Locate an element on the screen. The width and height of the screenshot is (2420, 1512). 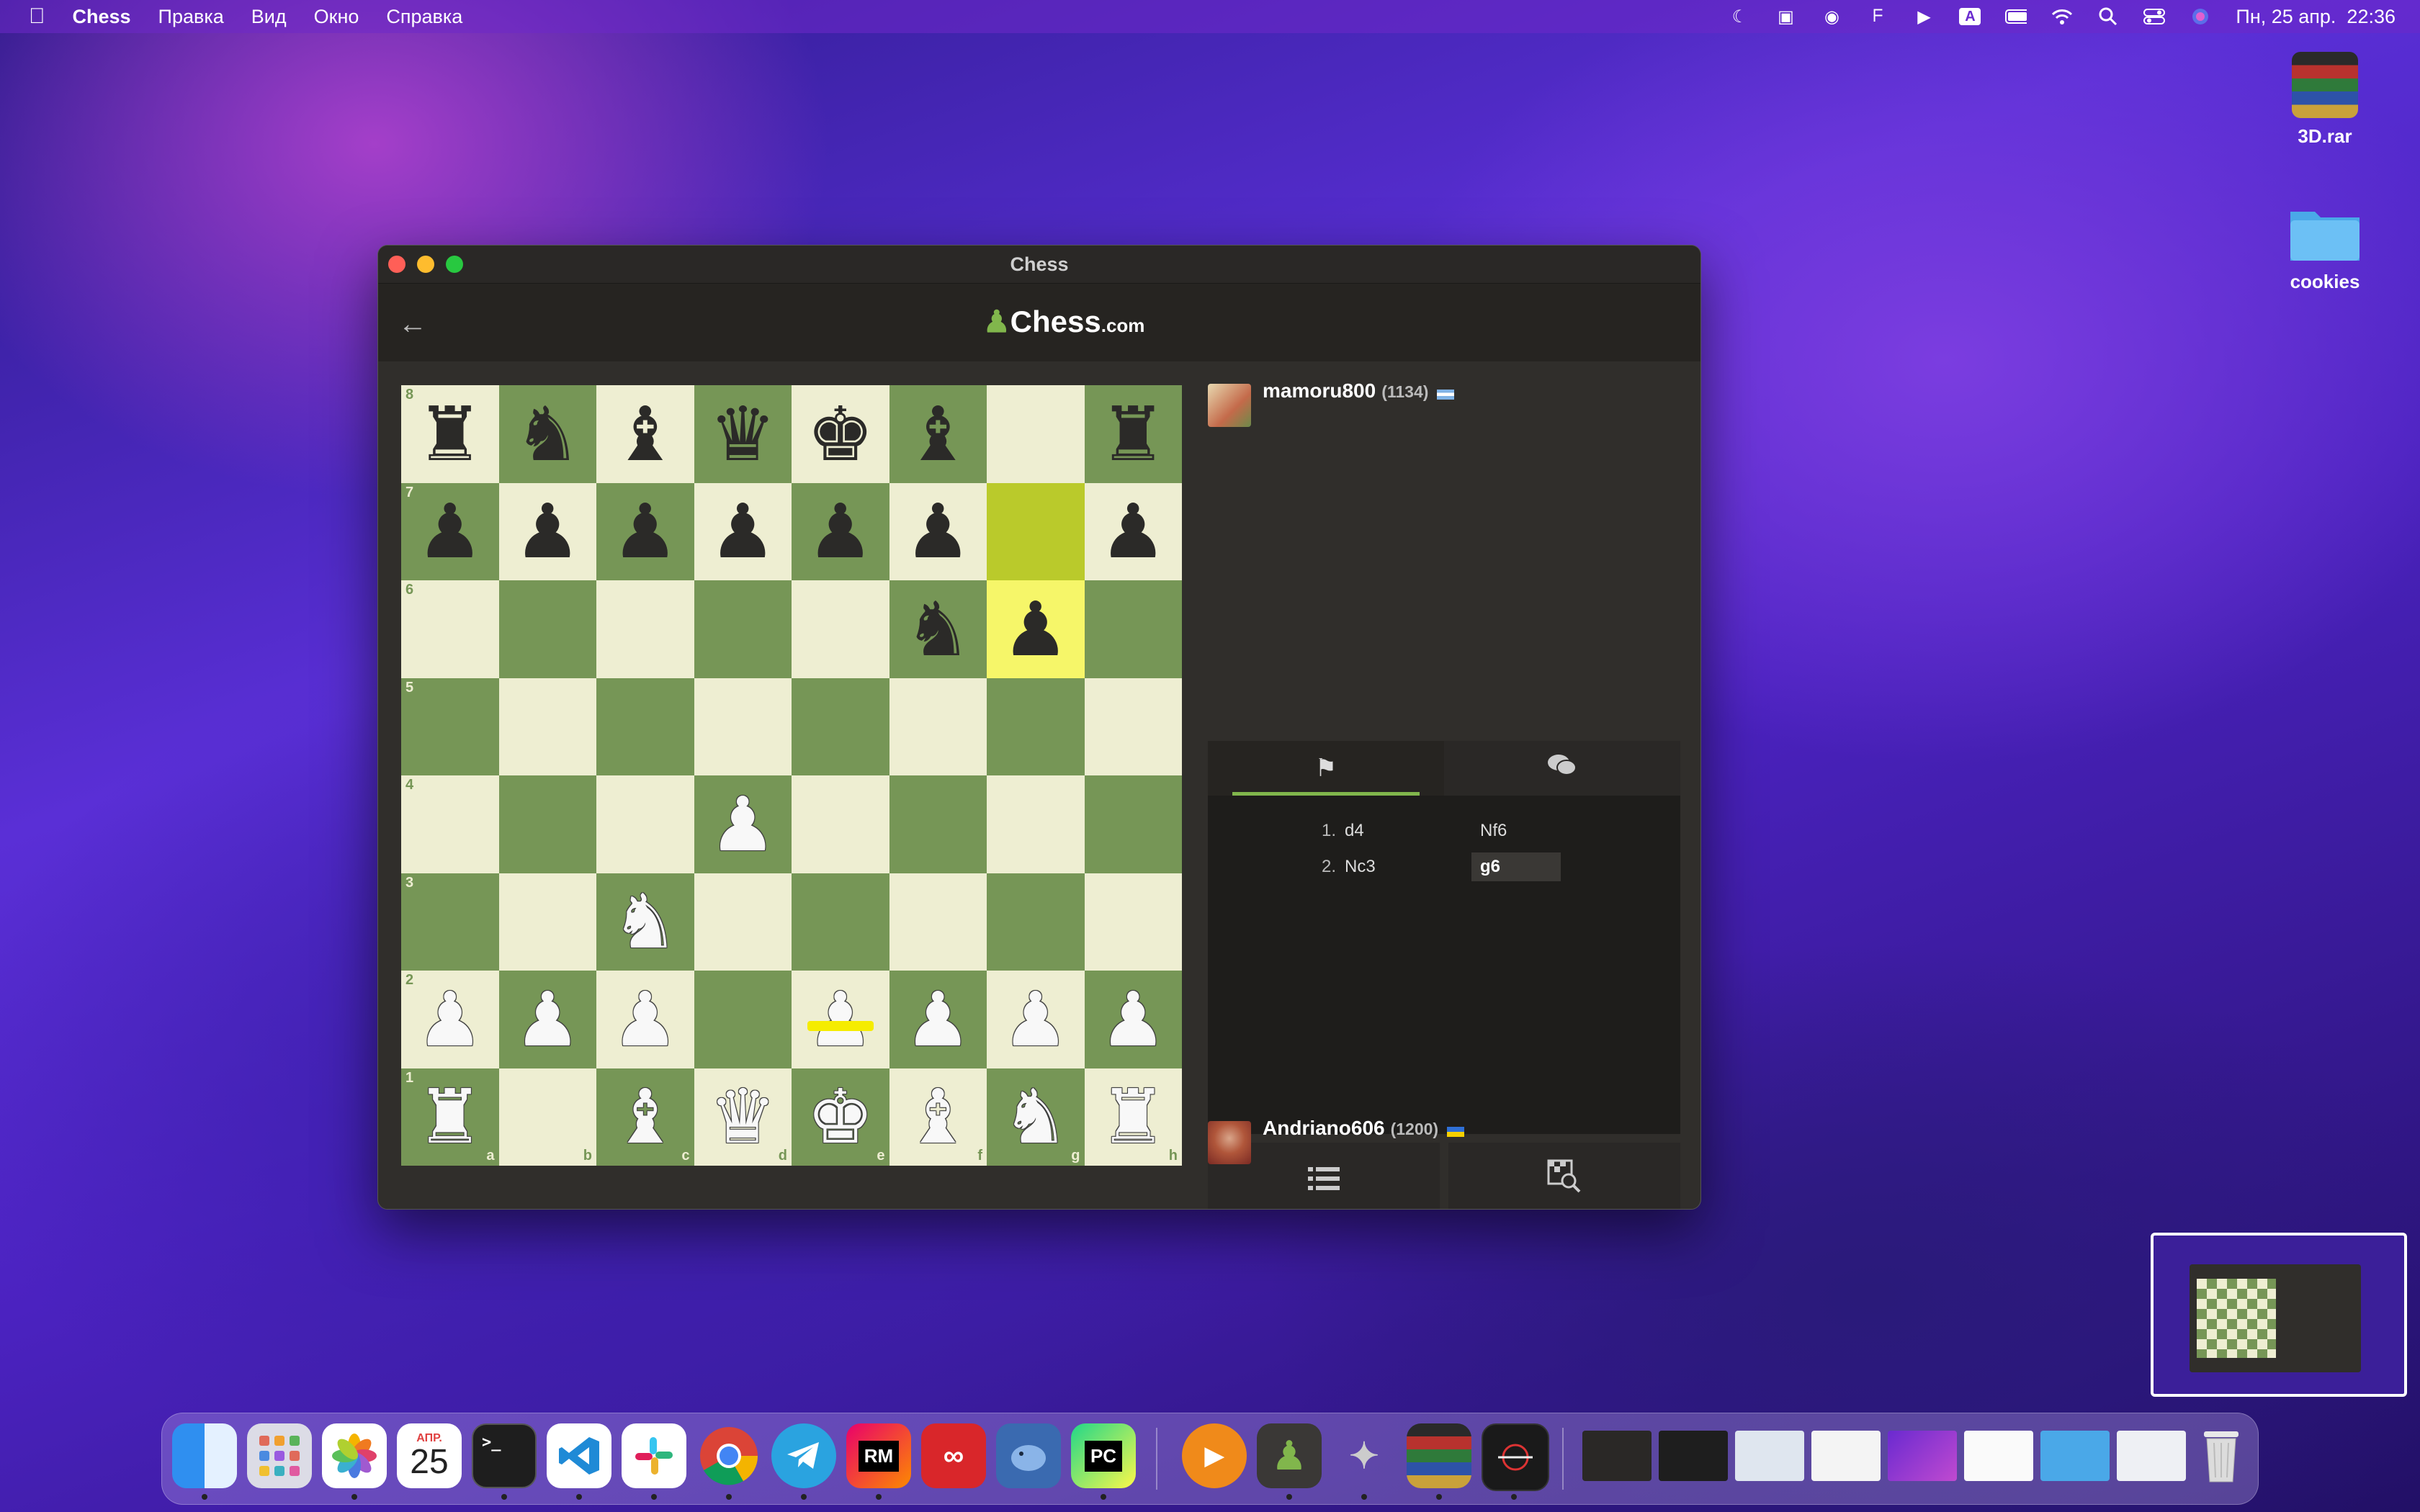
square-g2: ♟ is located at coordinates (1036, 1019).